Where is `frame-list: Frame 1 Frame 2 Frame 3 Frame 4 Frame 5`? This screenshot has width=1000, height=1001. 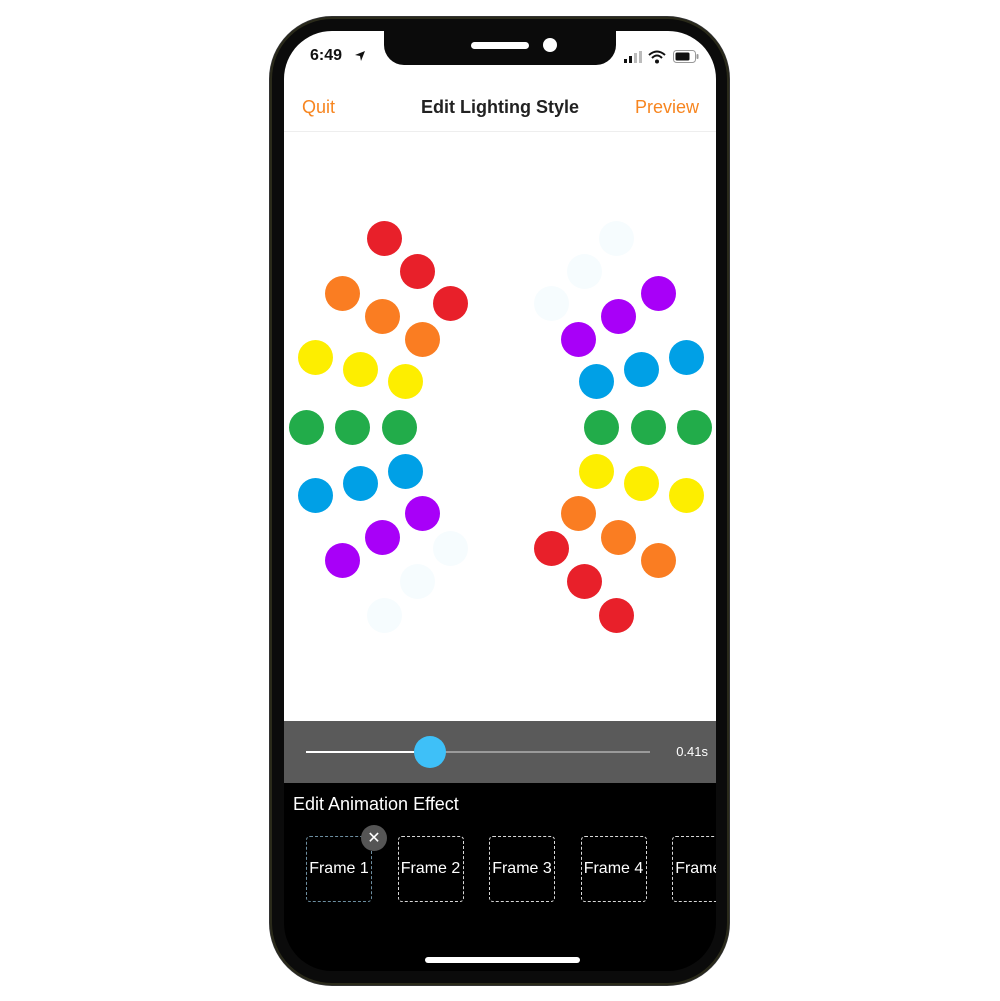
frame-list: Frame 1 Frame 2 Frame 3 Frame 4 Frame 5 is located at coordinates (500, 872).